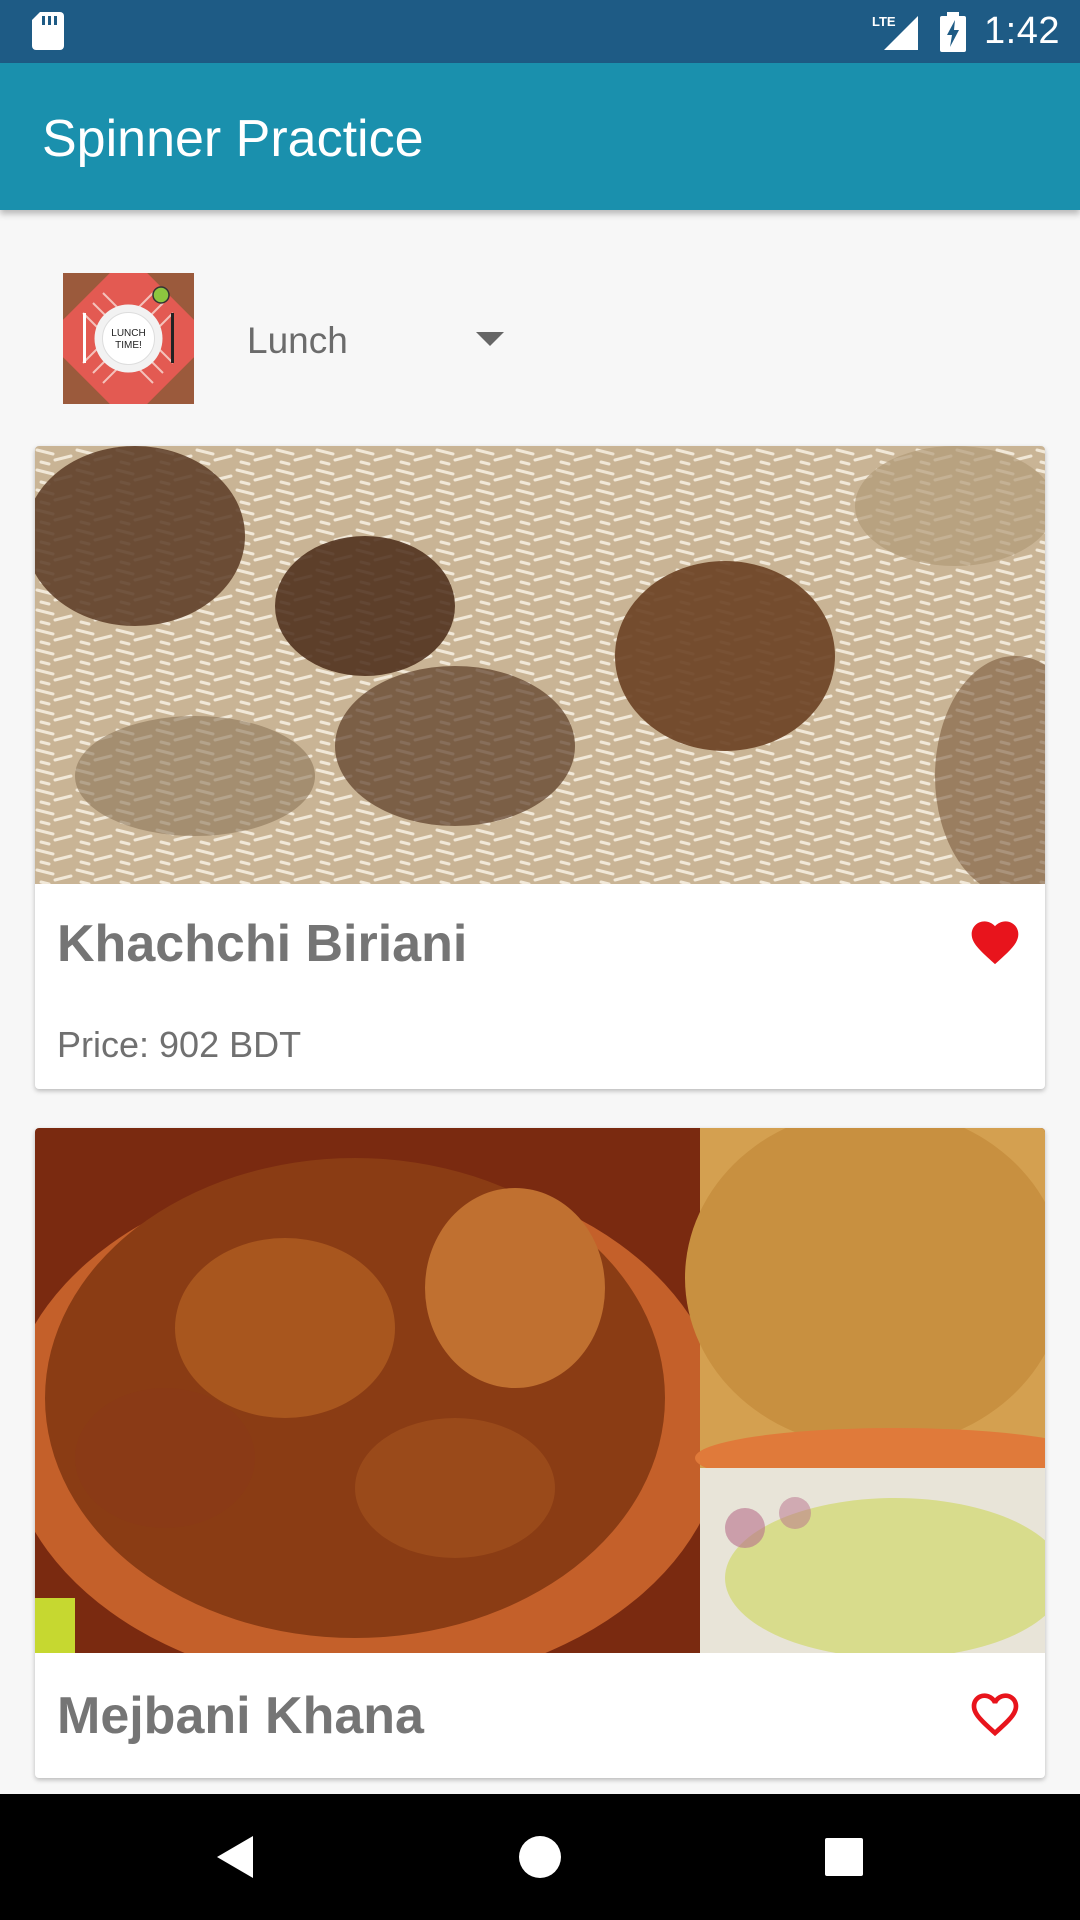 Image resolution: width=1080 pixels, height=1920 pixels. I want to click on system-navigation-bar, so click(540, 1857).